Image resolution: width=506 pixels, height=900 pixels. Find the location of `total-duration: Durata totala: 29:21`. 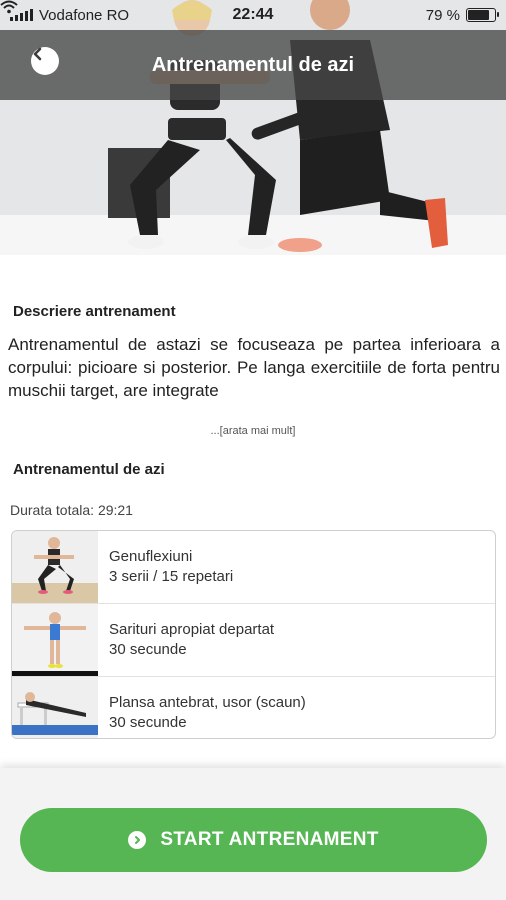

total-duration: Durata totala: 29:21 is located at coordinates (71, 510).